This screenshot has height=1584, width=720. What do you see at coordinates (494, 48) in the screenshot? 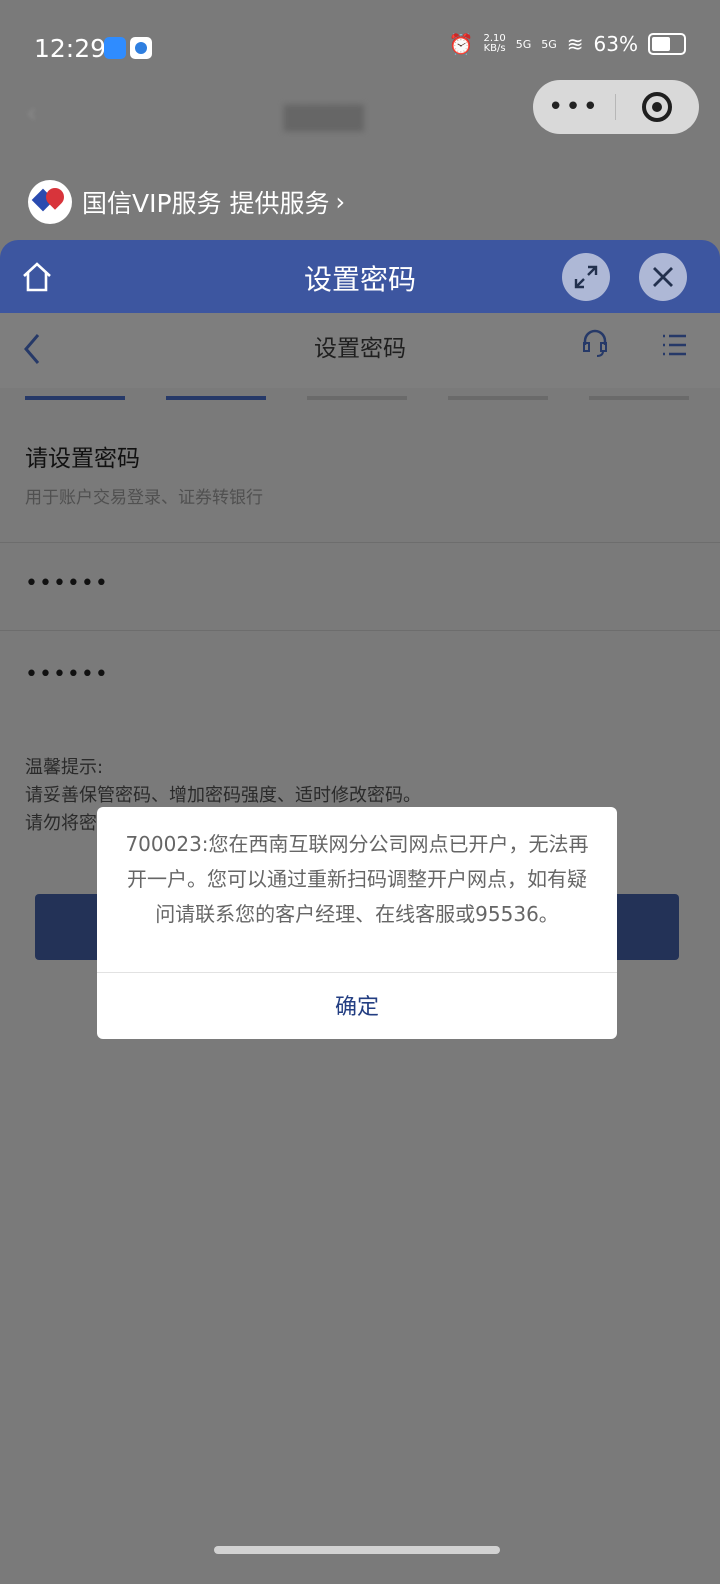
I see `network-speed-unit: KB/s` at bounding box center [494, 48].